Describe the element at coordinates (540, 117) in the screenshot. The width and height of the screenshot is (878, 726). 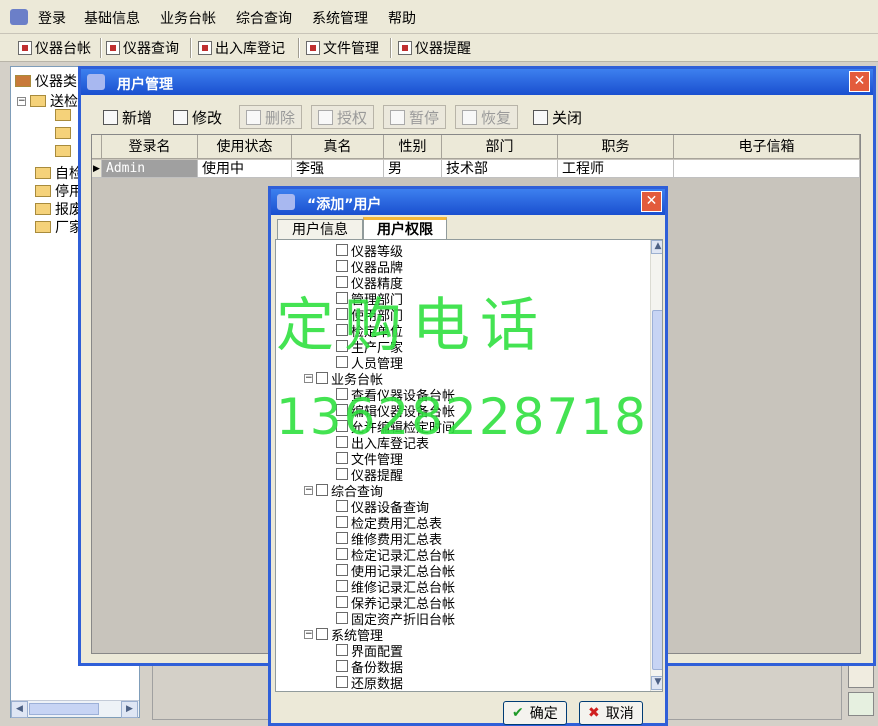
I see `exit-icon` at that location.